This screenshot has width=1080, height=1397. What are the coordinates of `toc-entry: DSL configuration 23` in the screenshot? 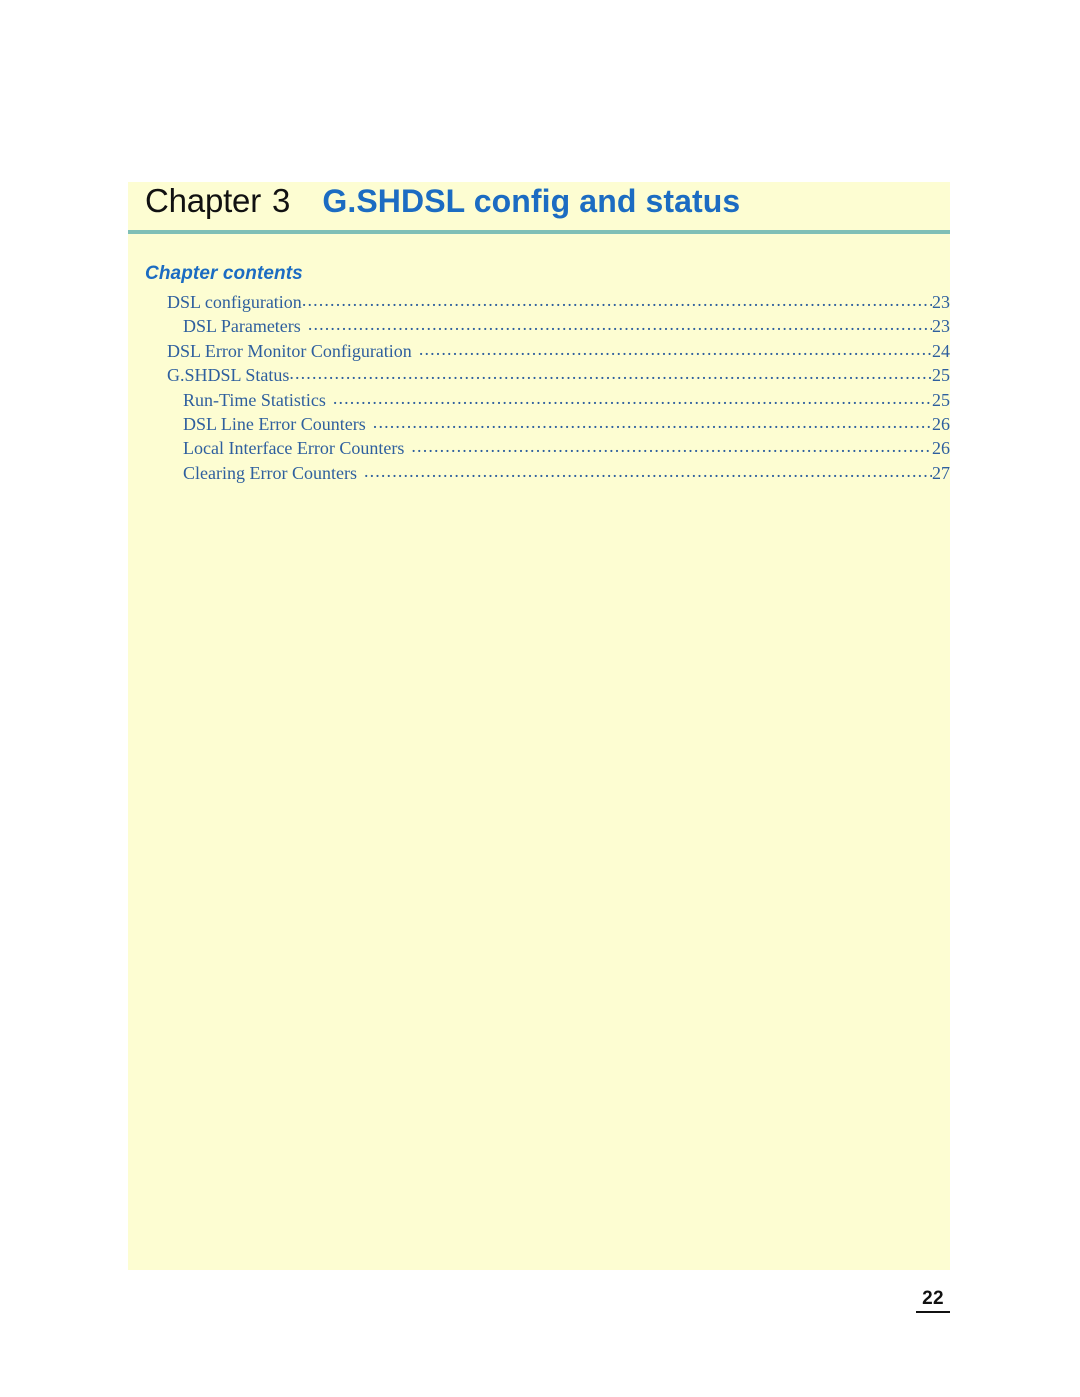 It's located at (539, 302).